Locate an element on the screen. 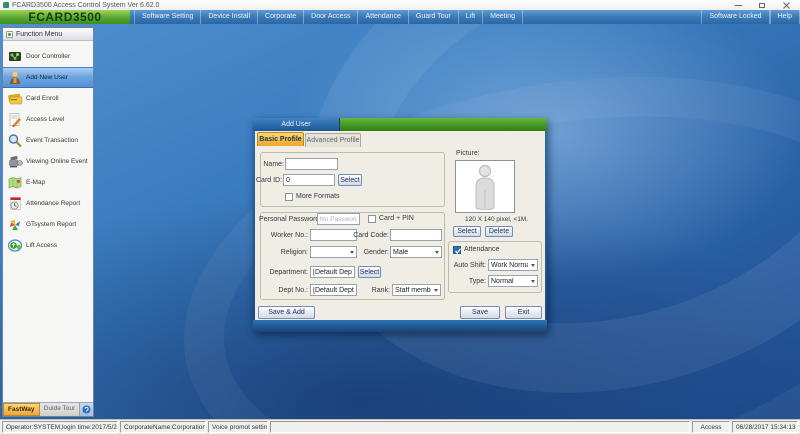 The width and height of the screenshot is (800, 434). add-user-icon is located at coordinates (15, 77).